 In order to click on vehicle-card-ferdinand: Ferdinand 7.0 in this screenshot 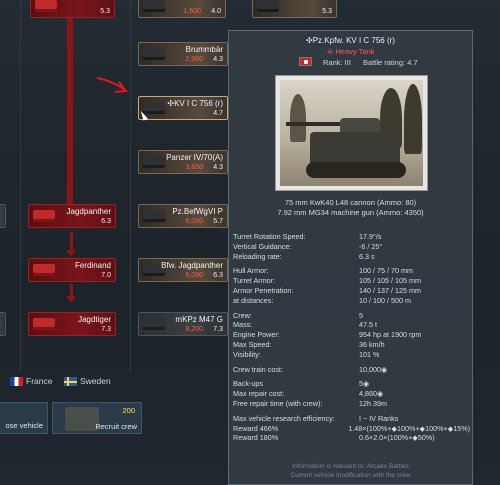, I will do `click(72, 270)`.